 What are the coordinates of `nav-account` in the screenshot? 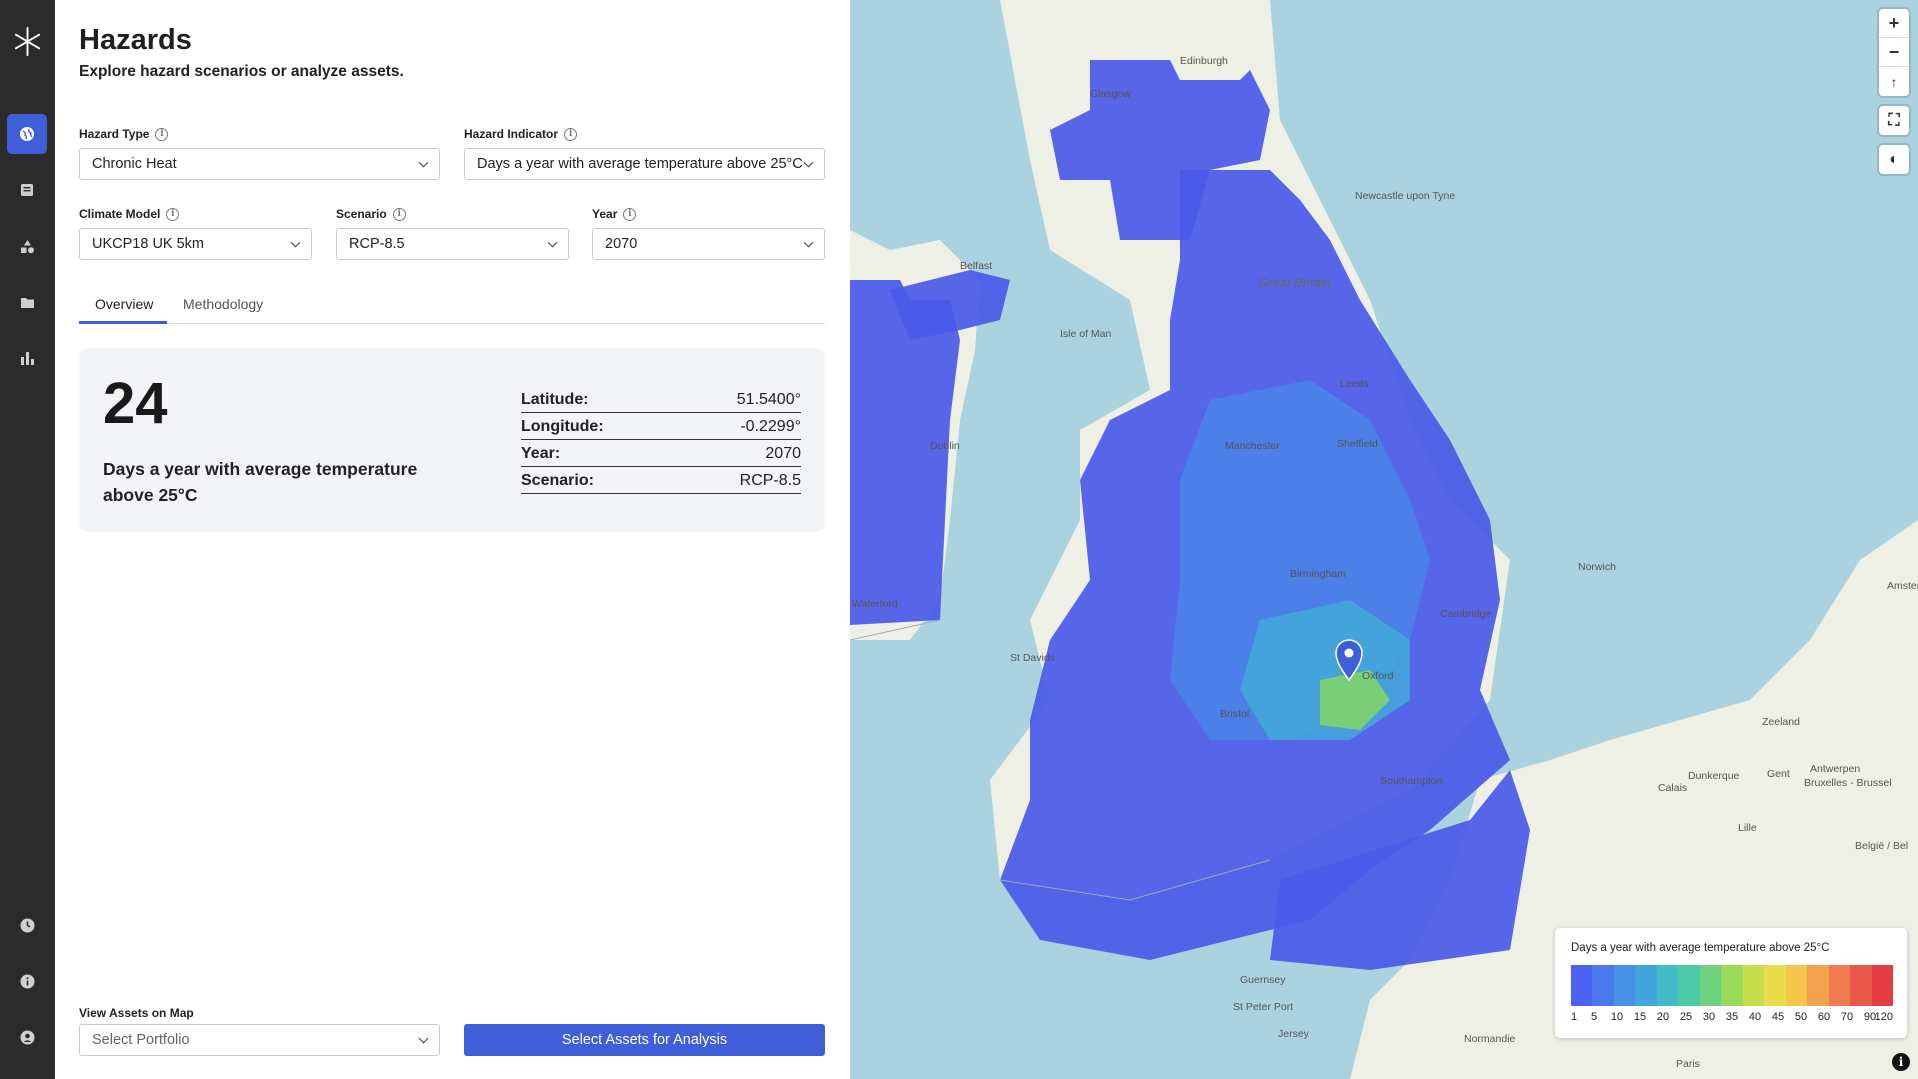 It's located at (27, 1037).